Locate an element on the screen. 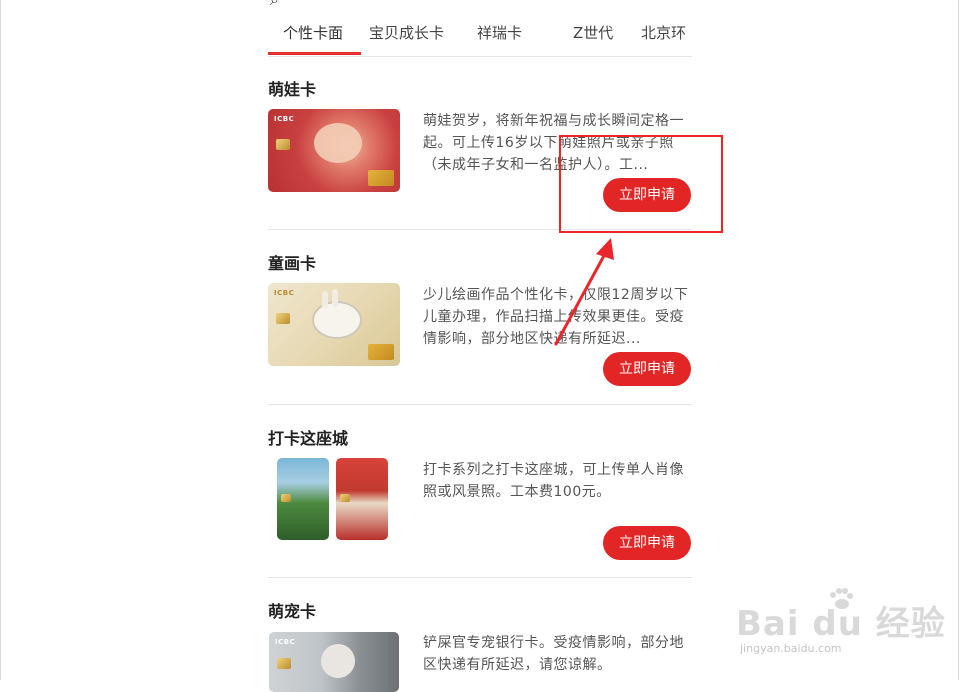 This screenshot has width=960, height=692. watermark-url: jingyan.baidu.com is located at coordinates (791, 648).